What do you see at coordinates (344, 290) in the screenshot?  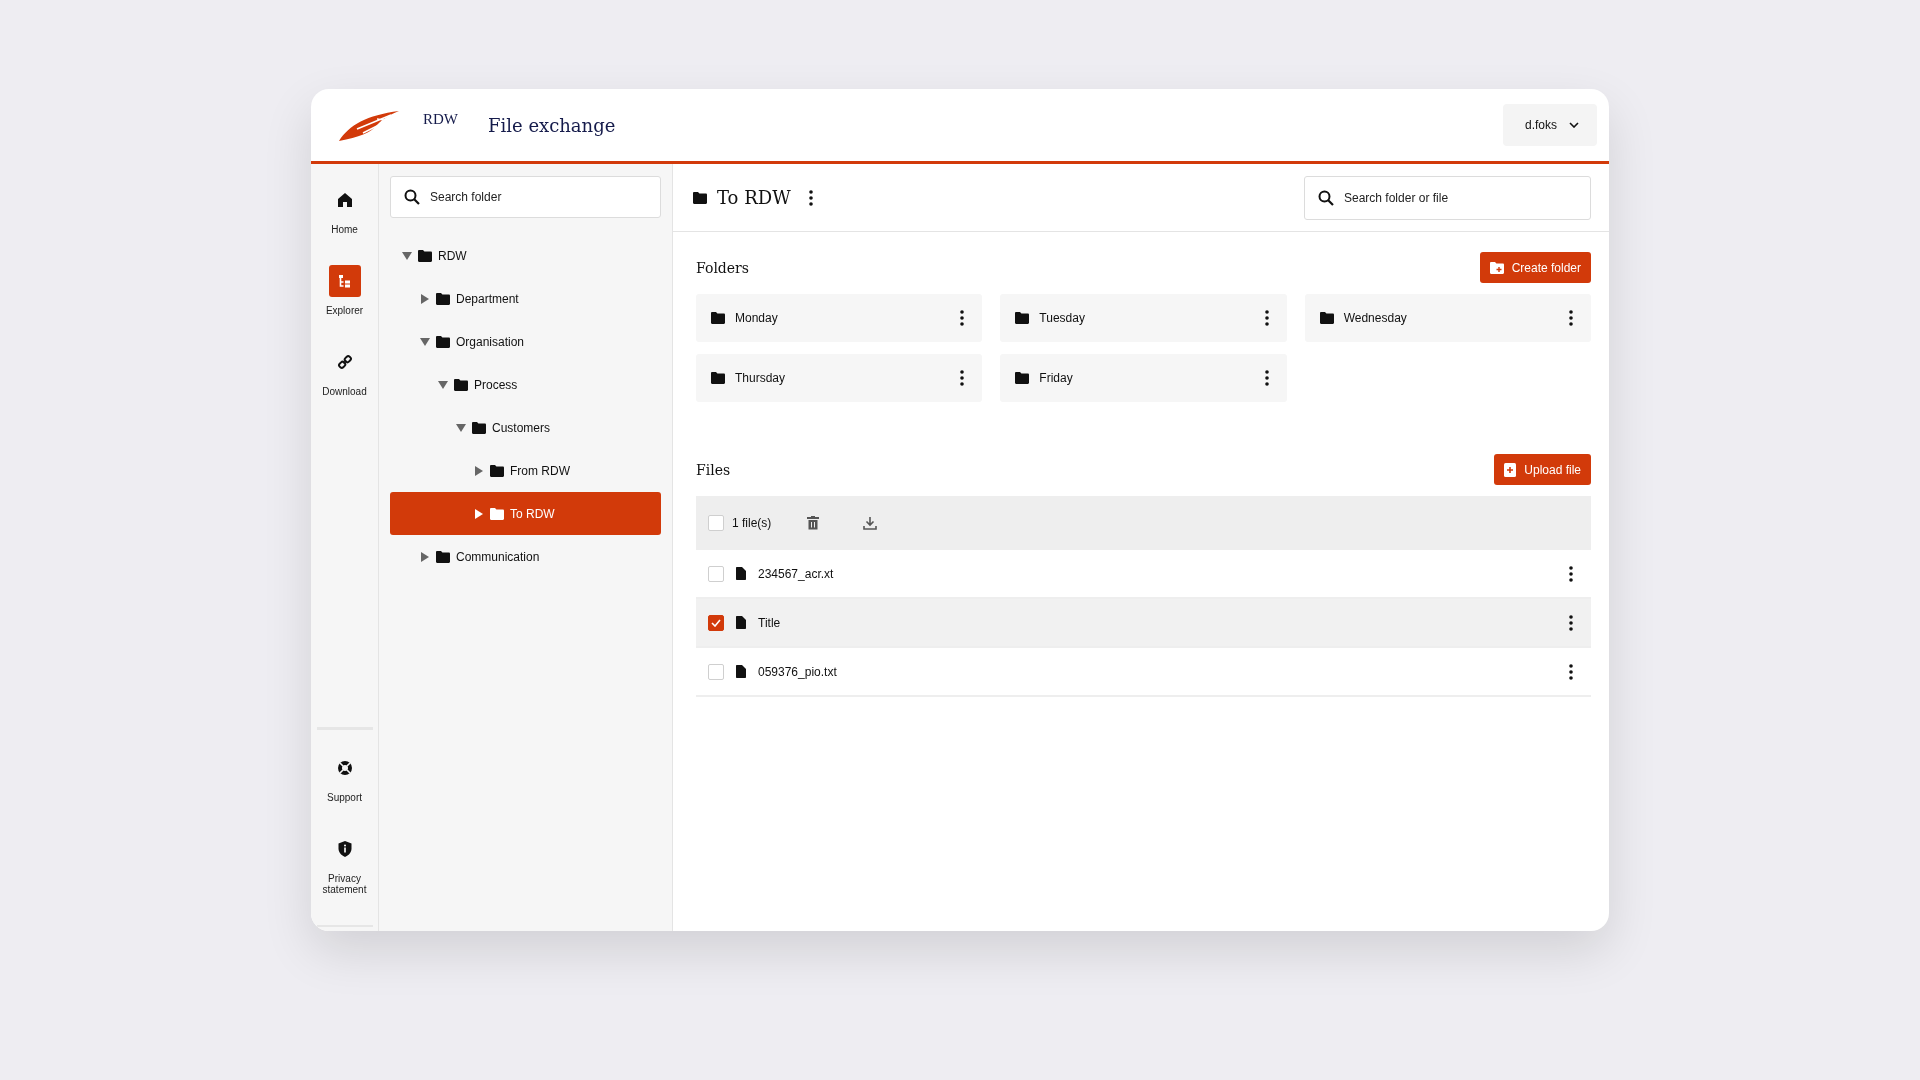 I see `nav-item: Explorer` at bounding box center [344, 290].